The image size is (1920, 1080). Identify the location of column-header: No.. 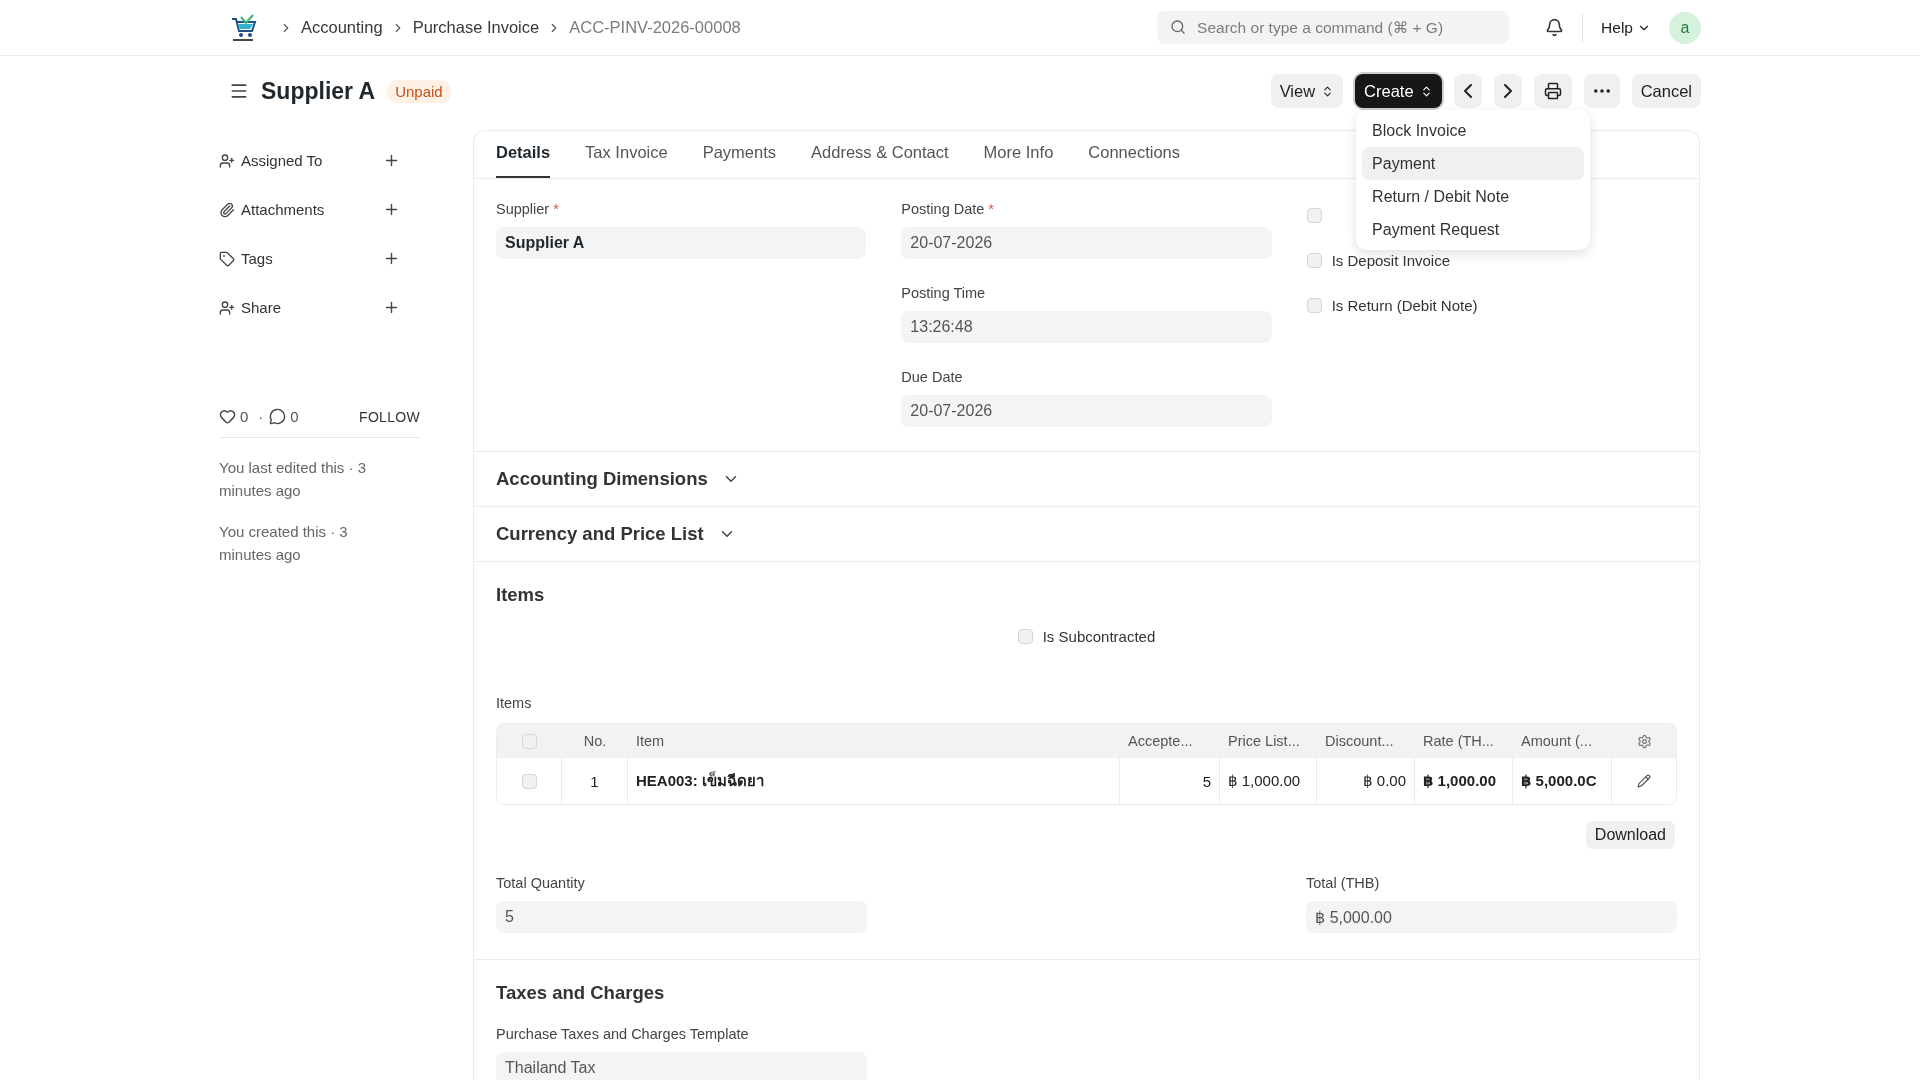
(595, 741).